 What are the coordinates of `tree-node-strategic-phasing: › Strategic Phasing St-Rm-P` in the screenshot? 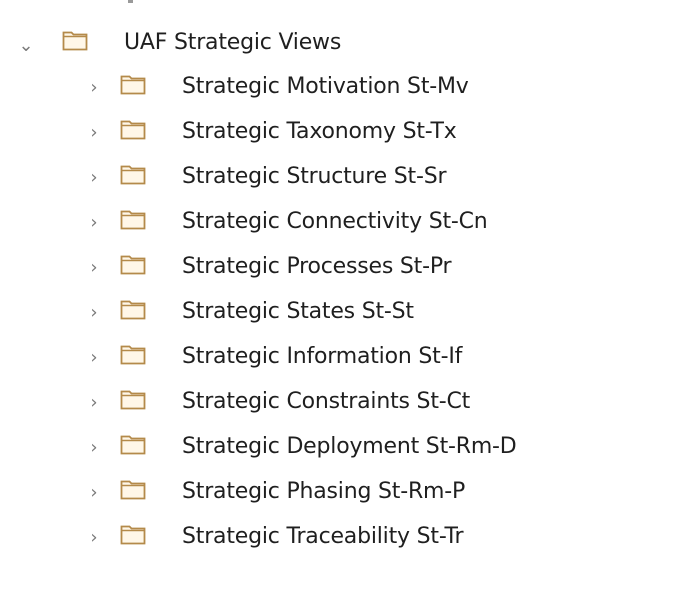 It's located at (337, 493).